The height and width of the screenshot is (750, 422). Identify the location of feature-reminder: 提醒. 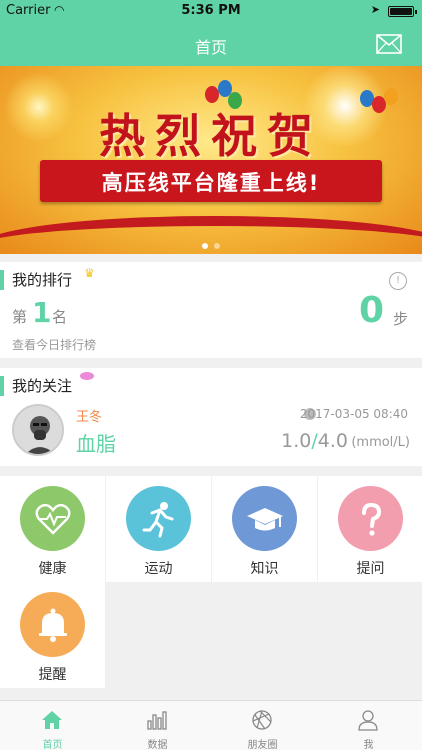
(52, 635).